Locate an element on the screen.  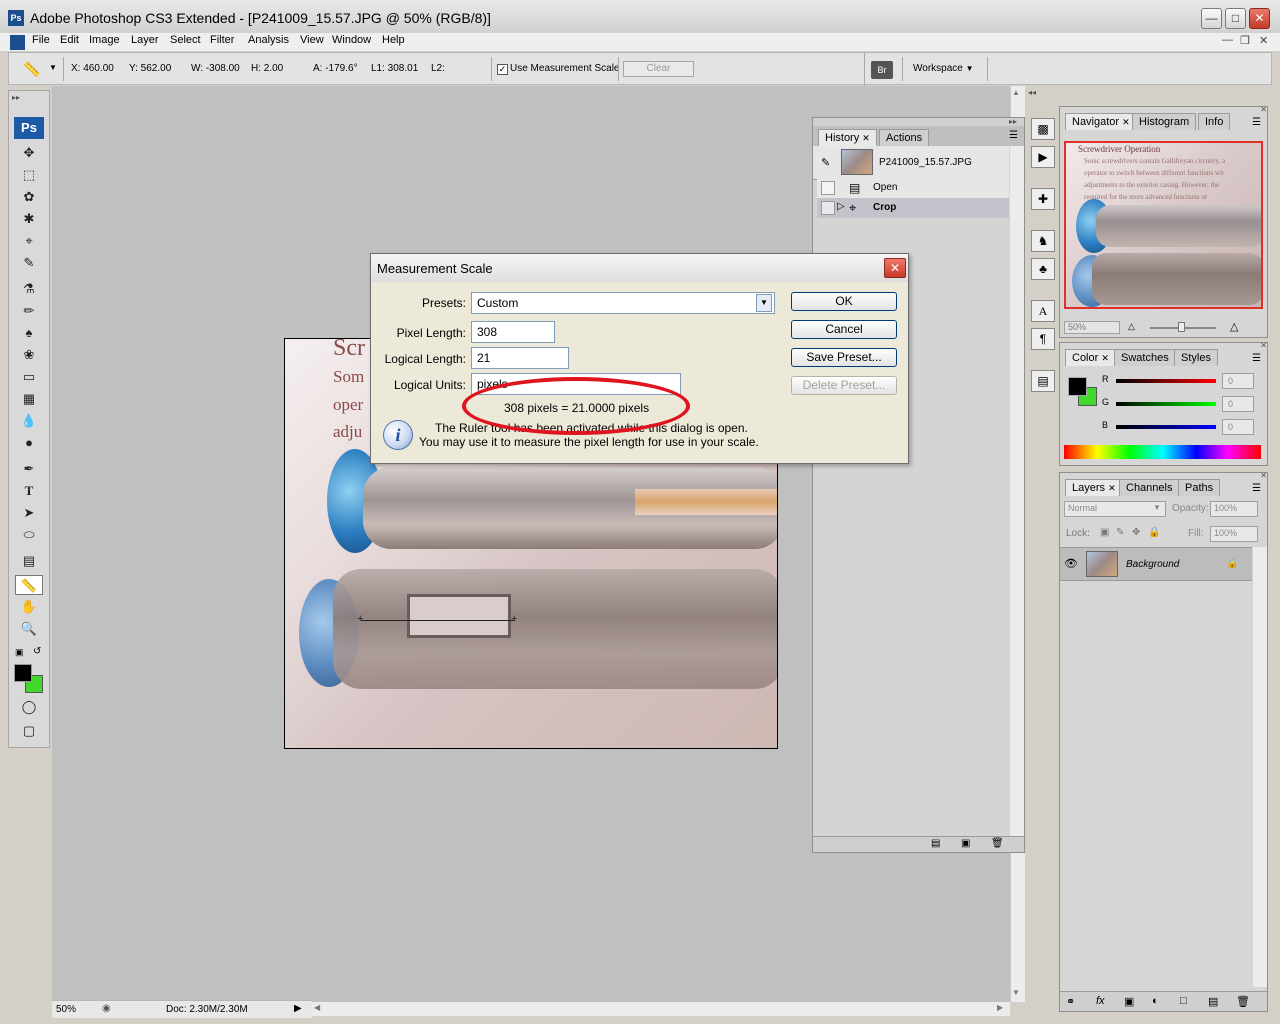
layer-name: Background is located at coordinates (1152, 564).